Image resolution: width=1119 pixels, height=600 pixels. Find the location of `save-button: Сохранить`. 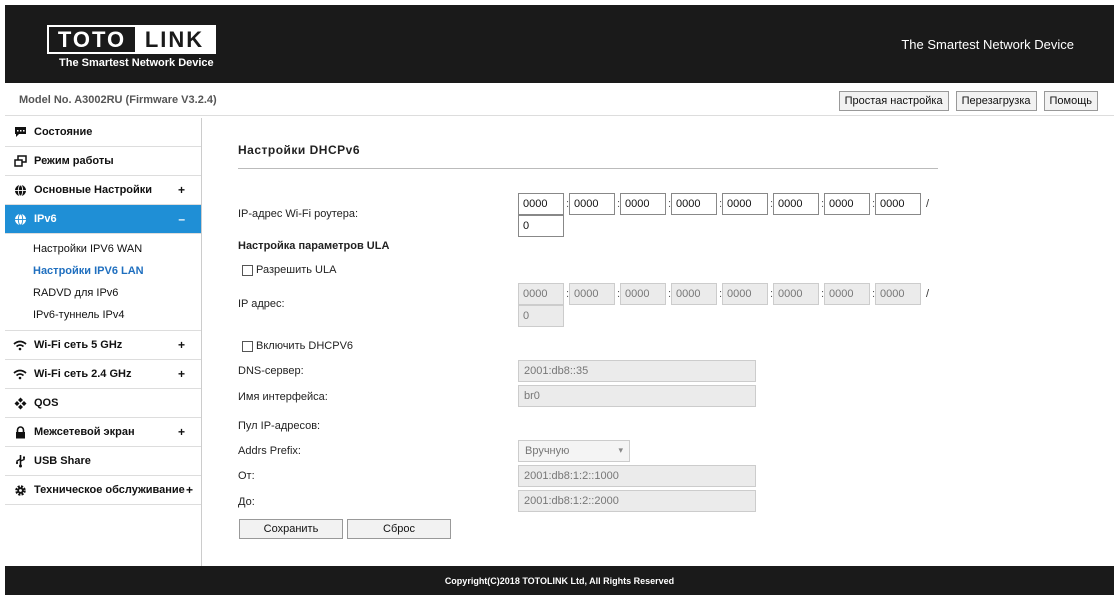

save-button: Сохранить is located at coordinates (291, 529).